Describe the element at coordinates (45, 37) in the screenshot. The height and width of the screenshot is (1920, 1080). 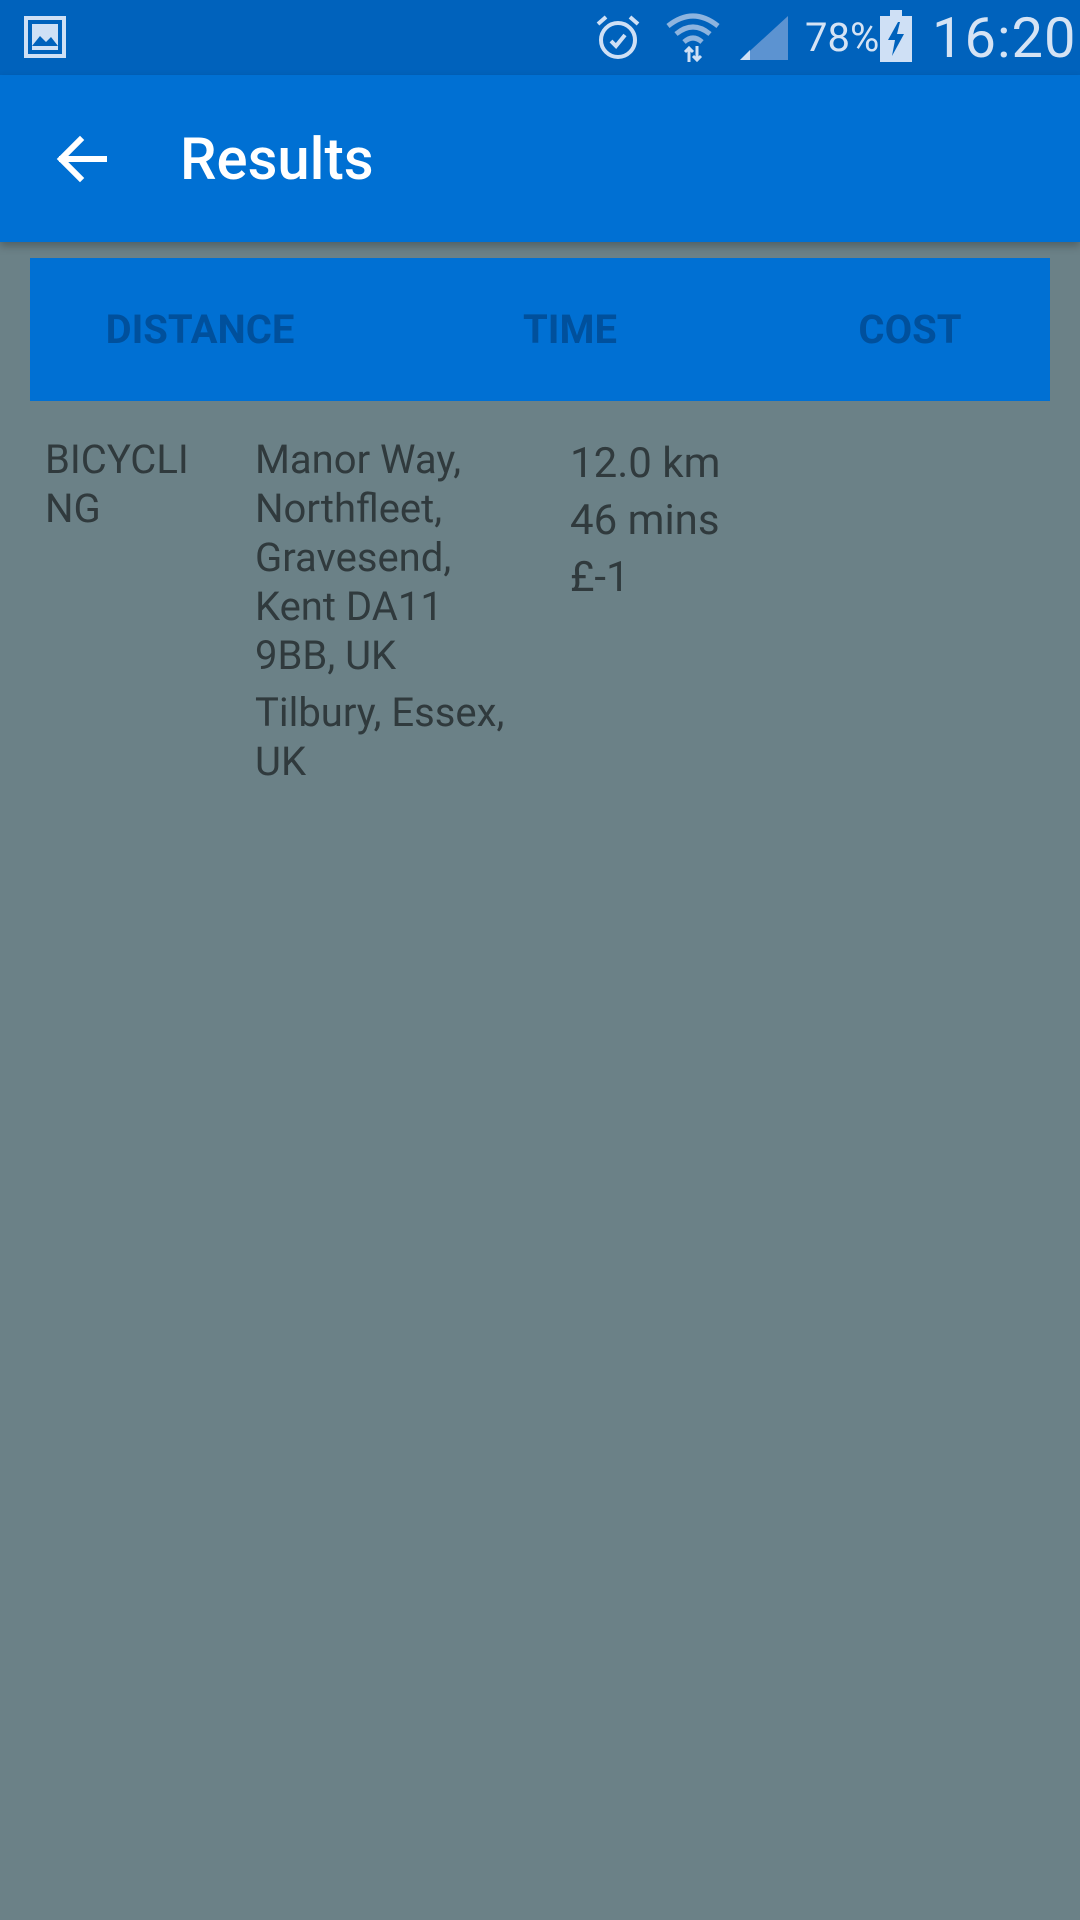
I see `gallery-icon` at that location.